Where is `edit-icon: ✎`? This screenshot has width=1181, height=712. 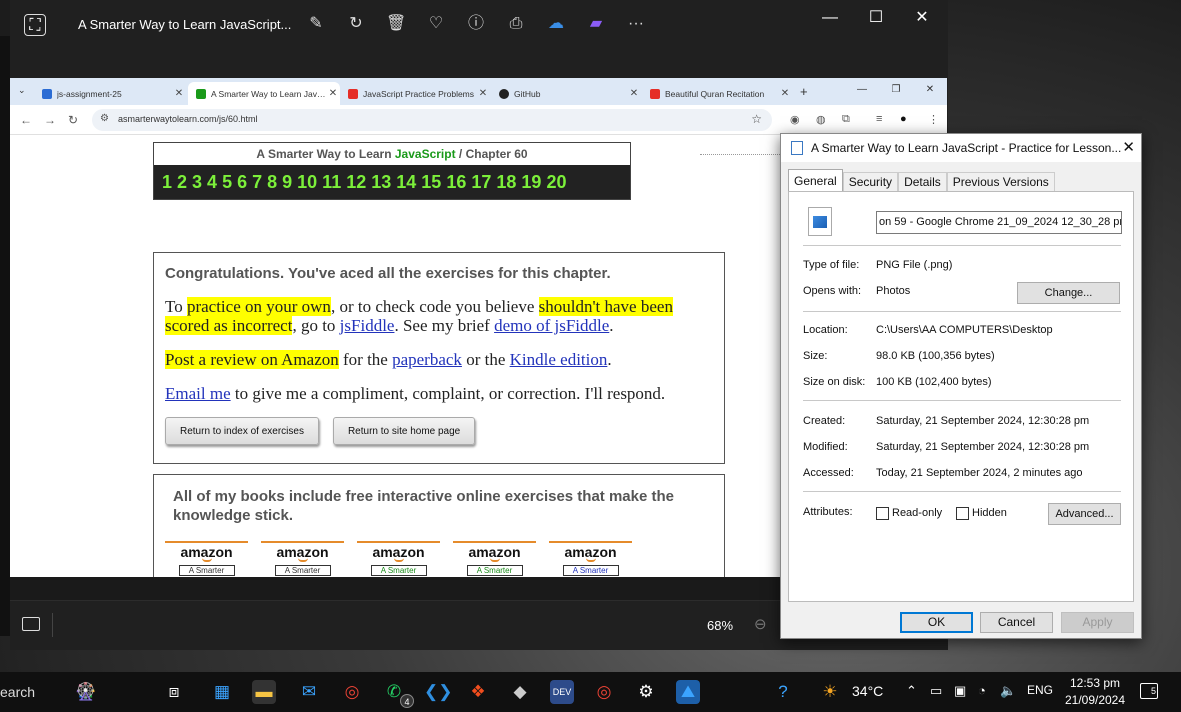
edit-icon: ✎ is located at coordinates (316, 24).